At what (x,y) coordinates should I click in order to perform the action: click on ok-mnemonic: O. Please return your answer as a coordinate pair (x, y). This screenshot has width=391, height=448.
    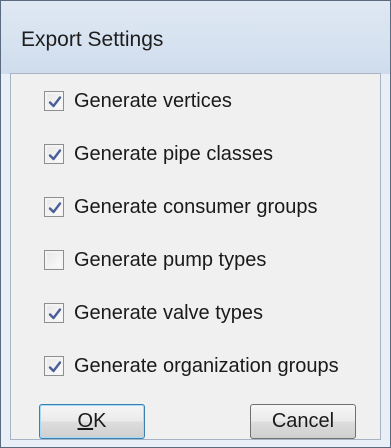
    Looking at the image, I should click on (85, 421).